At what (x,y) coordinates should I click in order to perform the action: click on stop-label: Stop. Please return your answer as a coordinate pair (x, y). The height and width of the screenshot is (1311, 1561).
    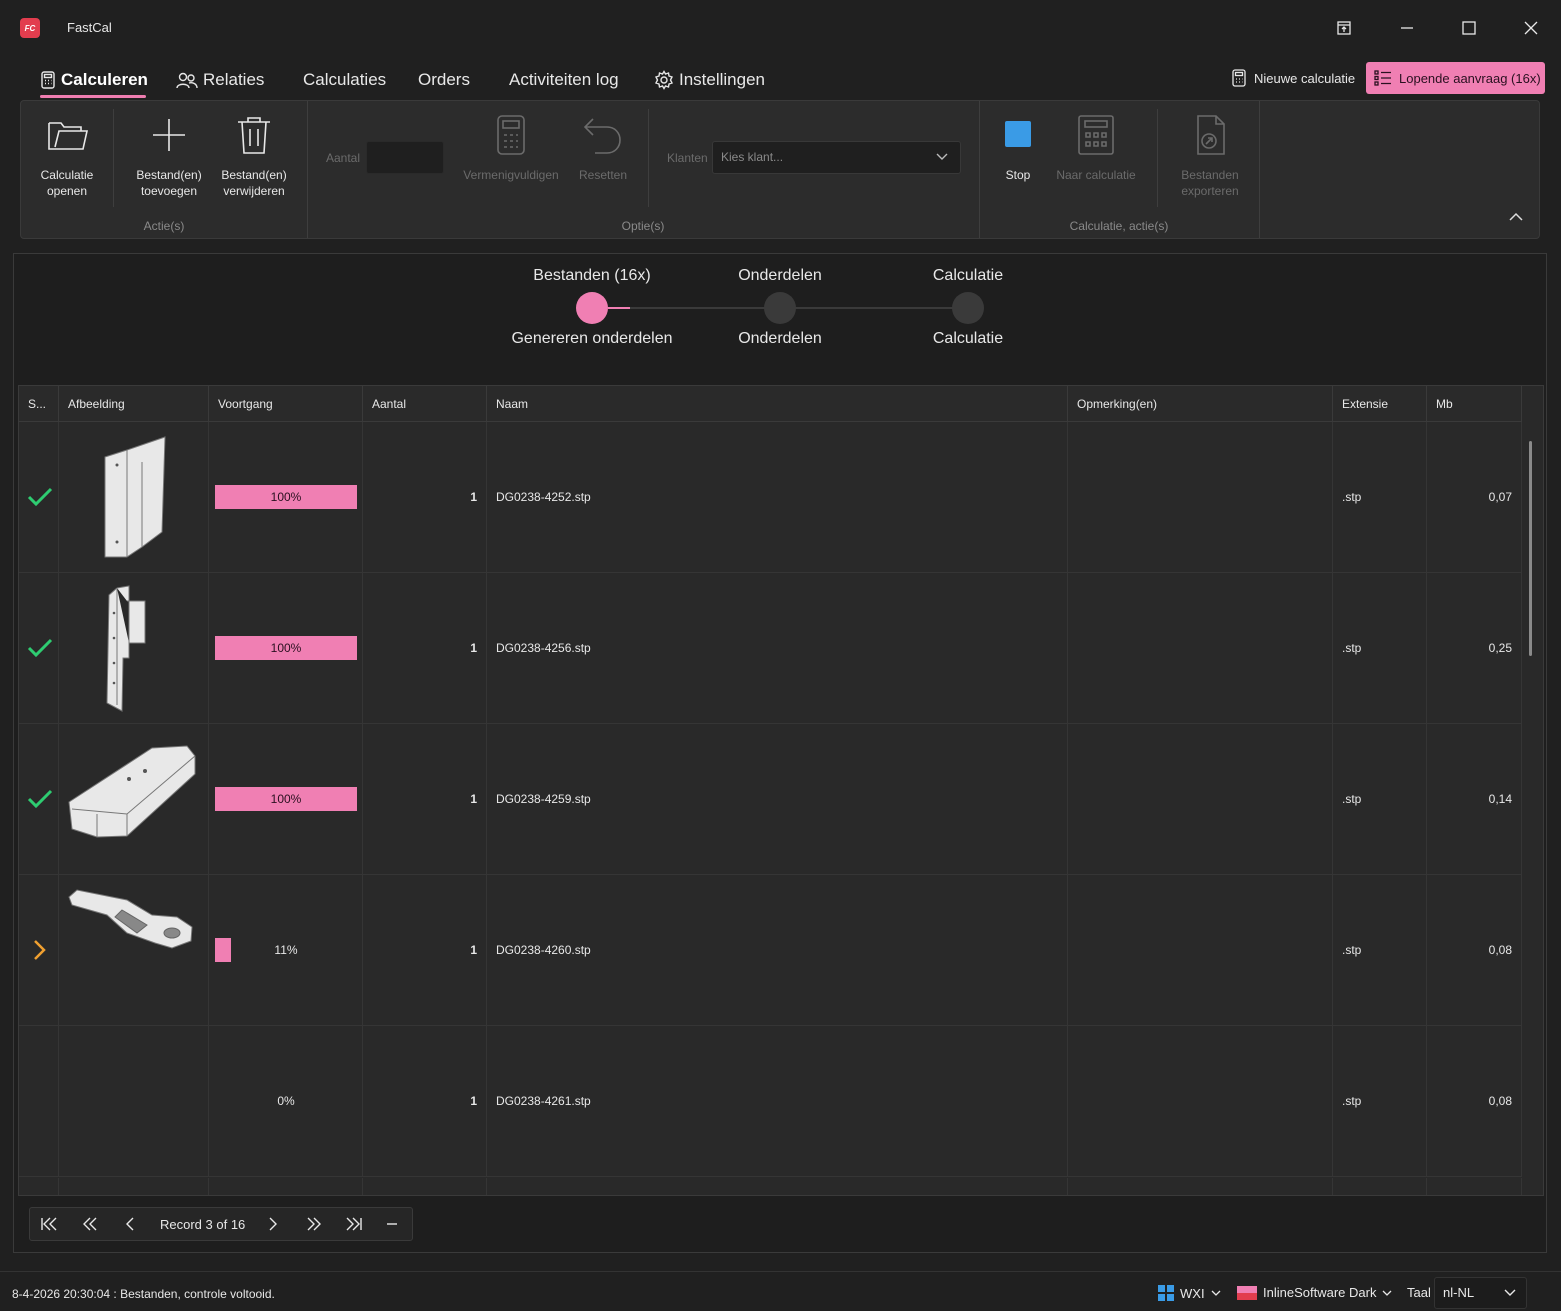
    Looking at the image, I should click on (1018, 175).